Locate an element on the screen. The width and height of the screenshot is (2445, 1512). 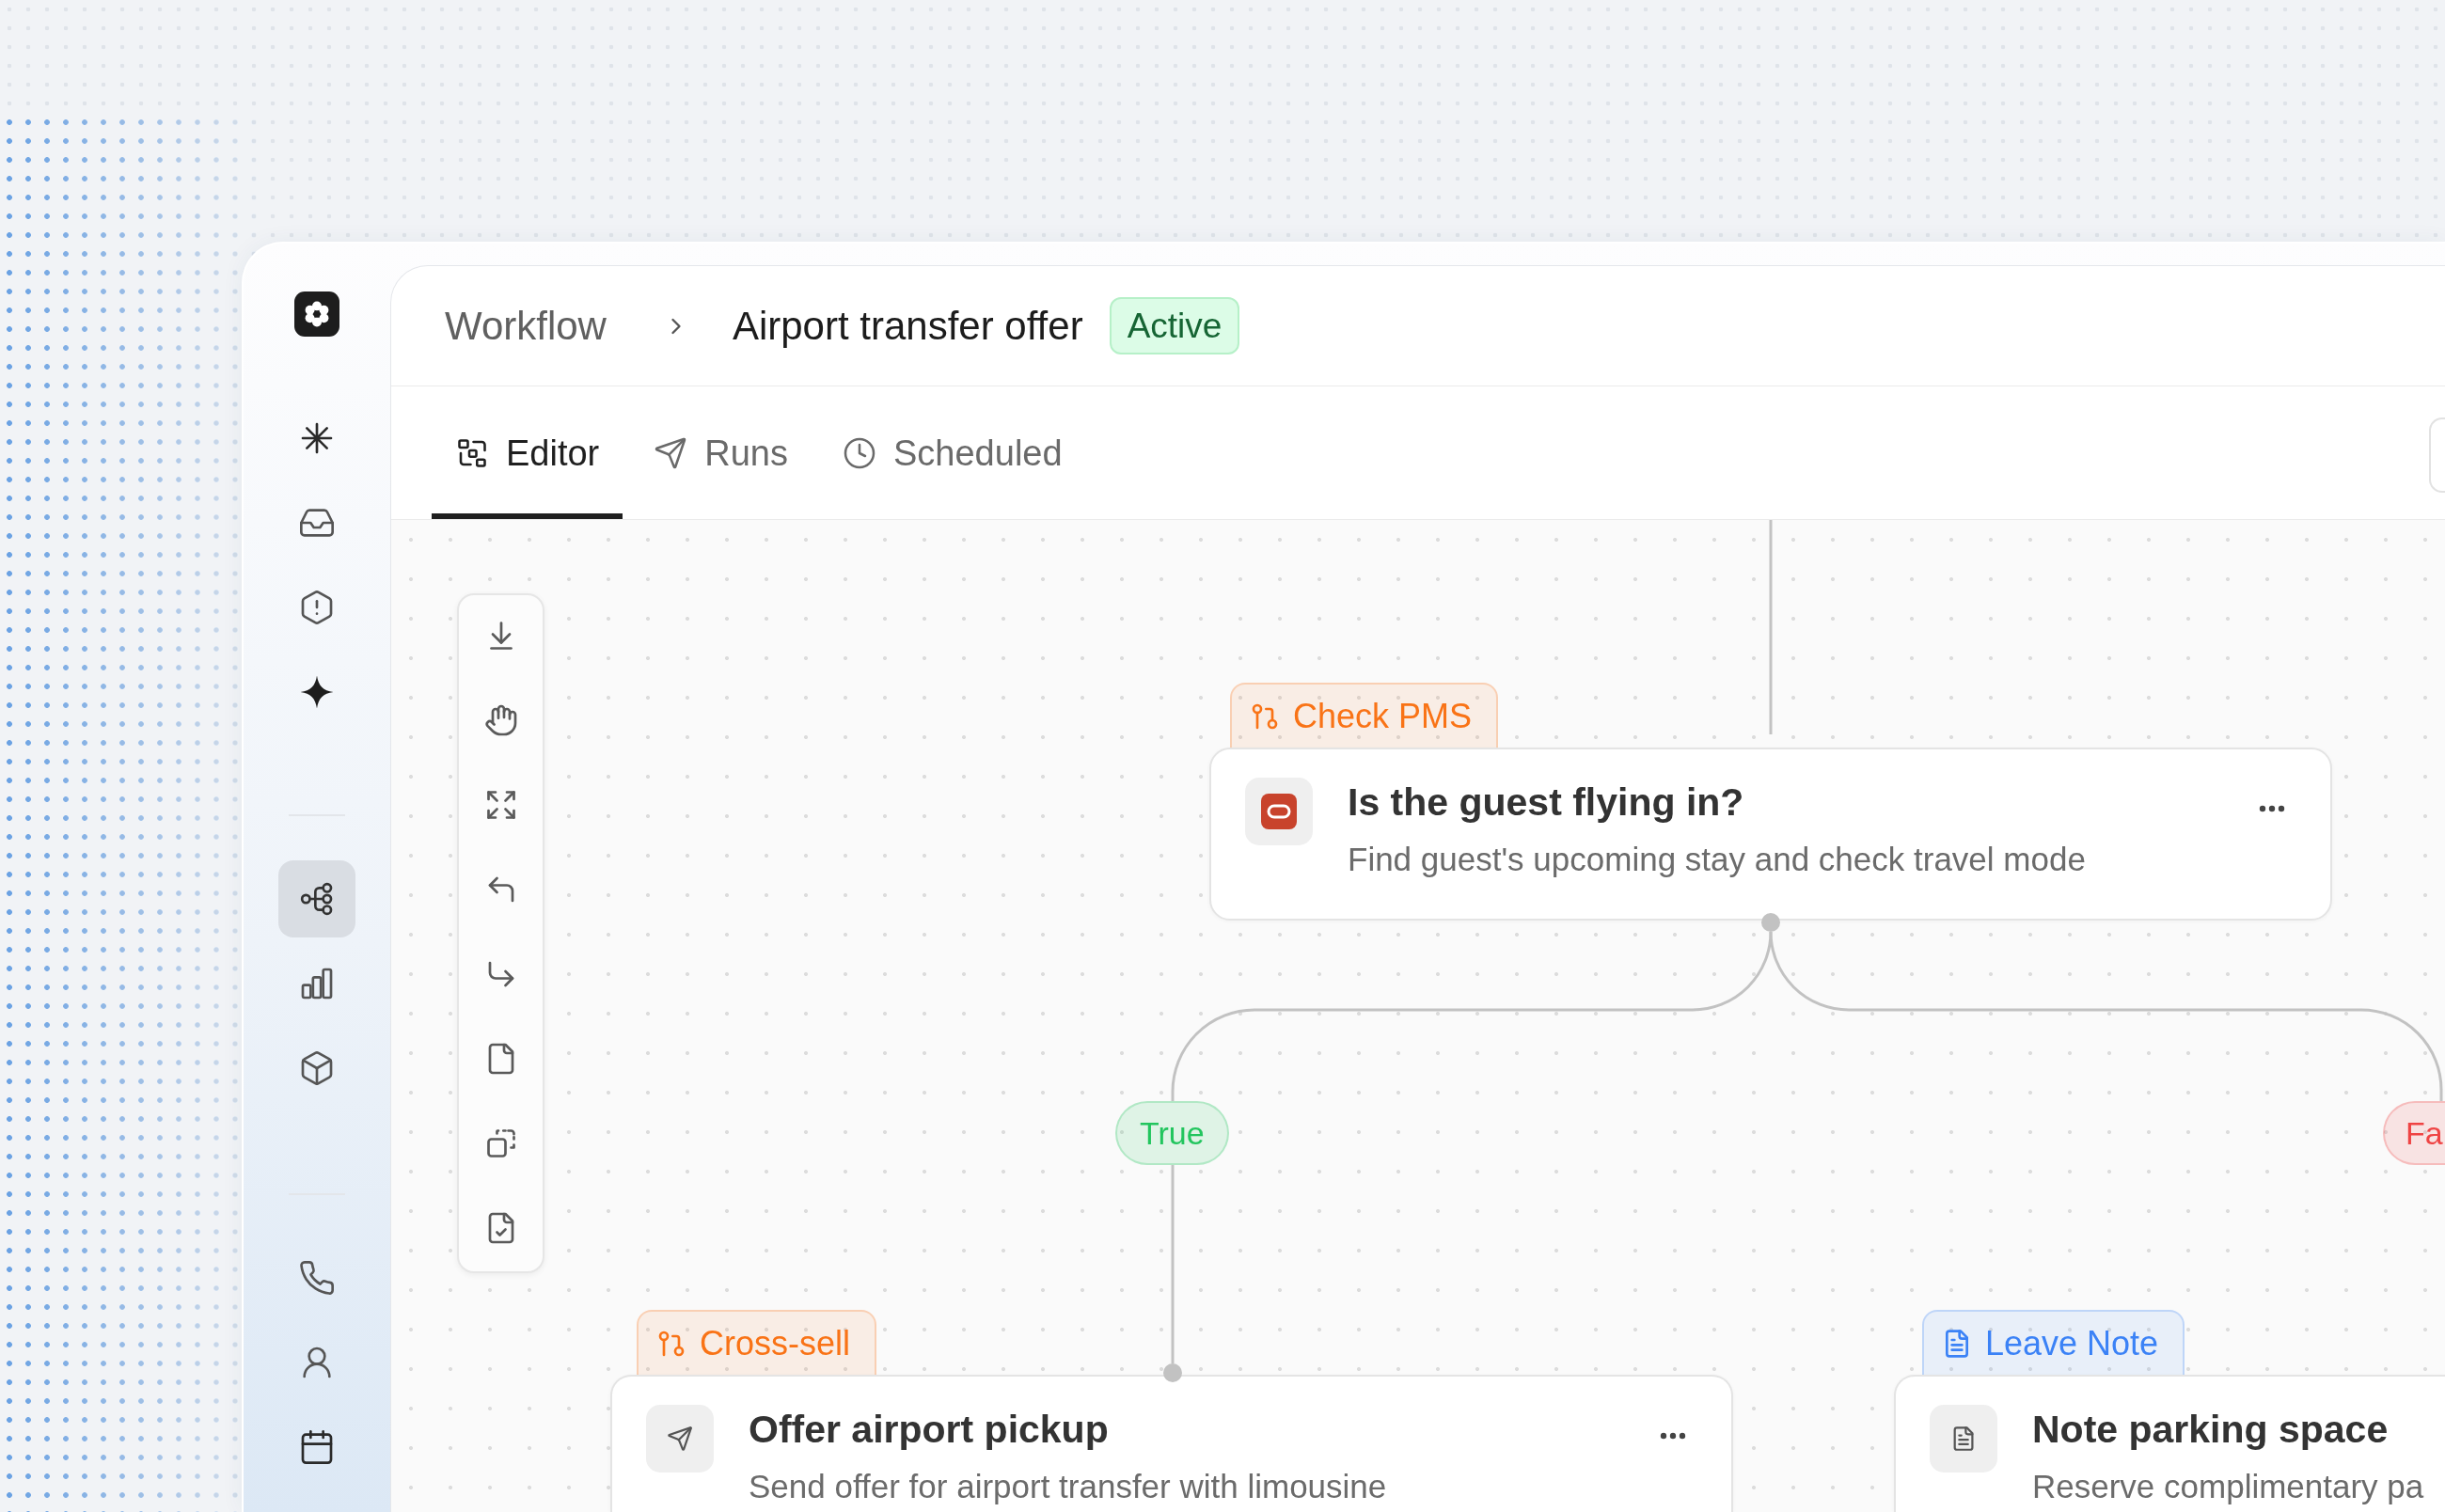
pill-logo-icon is located at coordinates (1279, 811).